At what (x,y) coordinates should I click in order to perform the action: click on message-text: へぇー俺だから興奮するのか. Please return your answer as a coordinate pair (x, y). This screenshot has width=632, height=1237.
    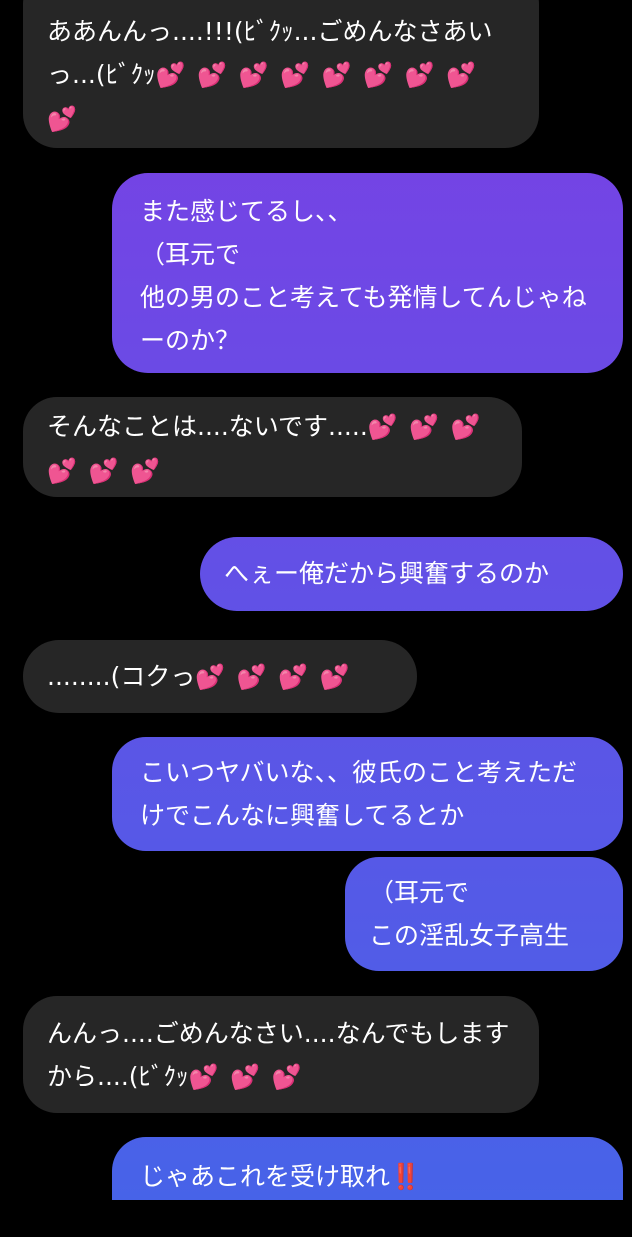
    Looking at the image, I should click on (387, 573).